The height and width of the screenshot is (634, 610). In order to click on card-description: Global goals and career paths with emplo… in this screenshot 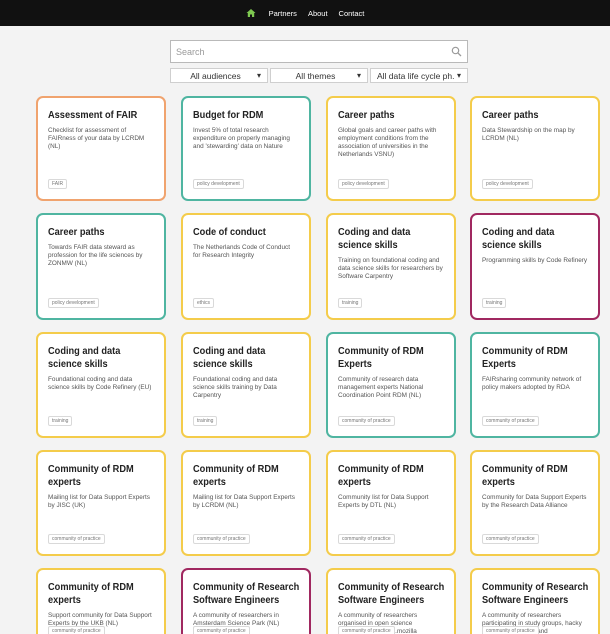, I will do `click(387, 142)`.